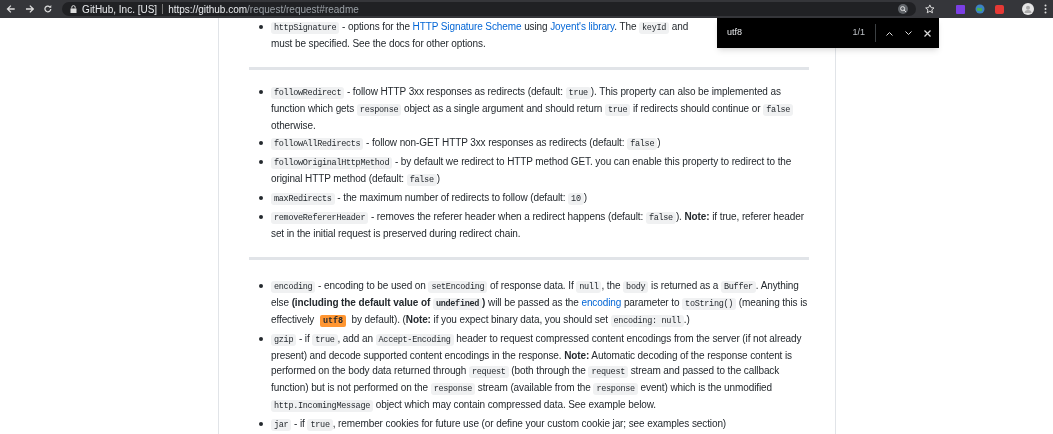 The image size is (1053, 434). Describe the element at coordinates (1028, 9) in the screenshot. I see `avatar-icon` at that location.